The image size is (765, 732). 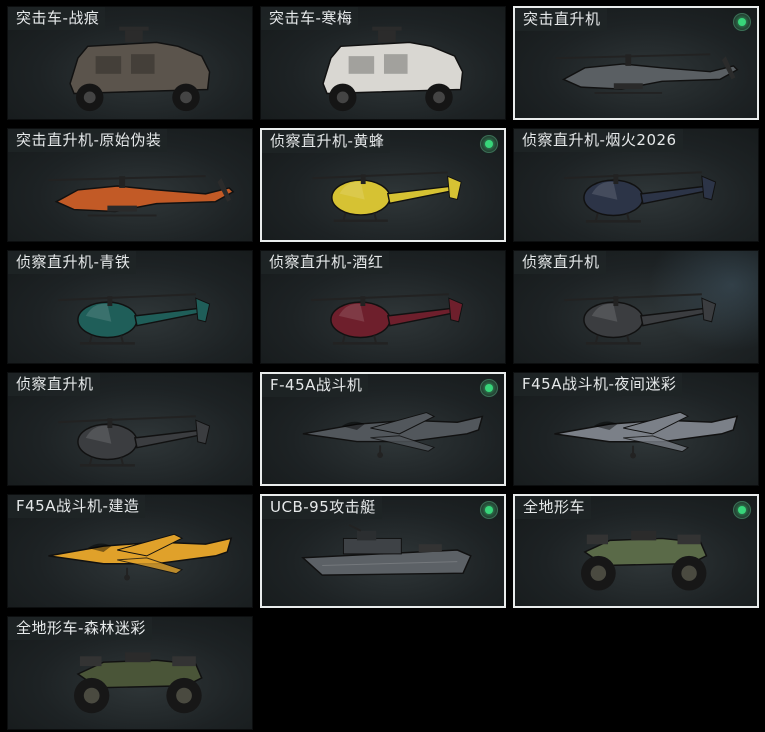 I want to click on vehicle-card: F-45A战斗机, so click(x=383, y=429).